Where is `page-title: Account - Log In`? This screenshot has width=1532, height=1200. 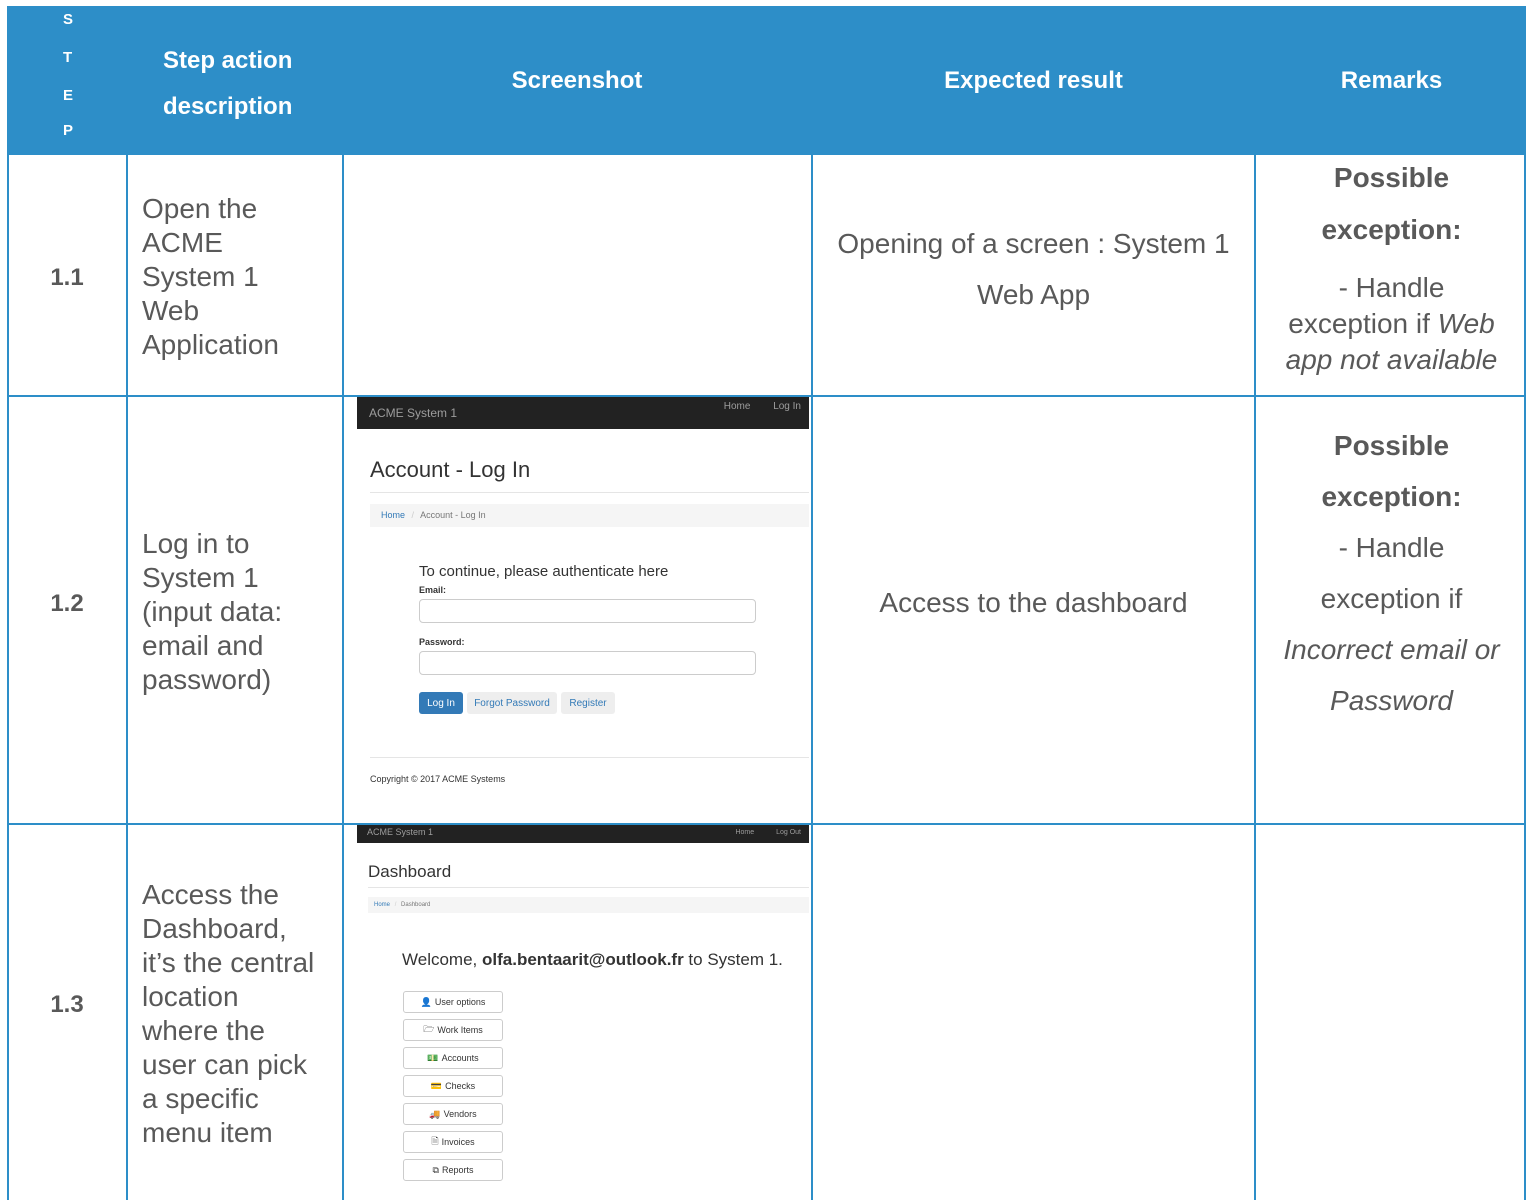
page-title: Account - Log In is located at coordinates (450, 469).